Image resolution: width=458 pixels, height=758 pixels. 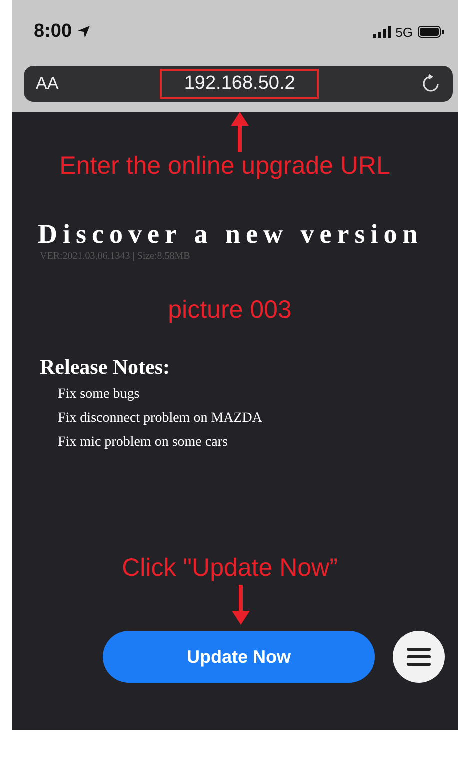 I want to click on release-note: Fix some bugs, so click(x=99, y=395).